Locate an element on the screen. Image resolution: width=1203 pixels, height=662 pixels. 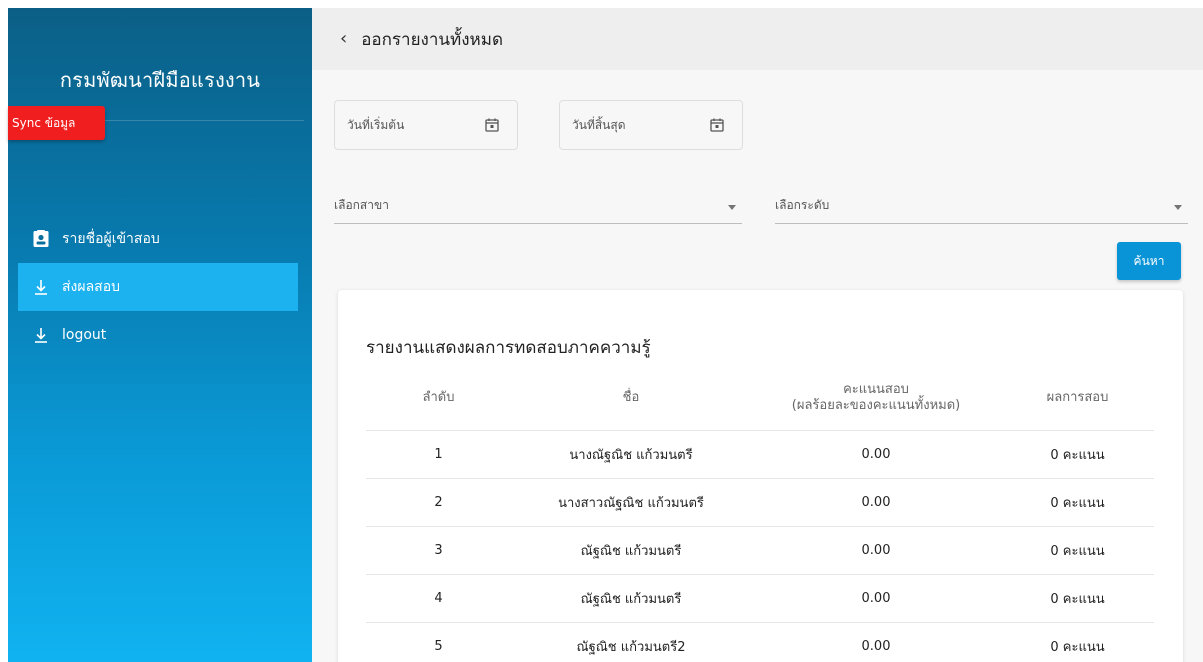
cell-name: นางณัฐณิช แก้วมนตรี is located at coordinates (631, 454).